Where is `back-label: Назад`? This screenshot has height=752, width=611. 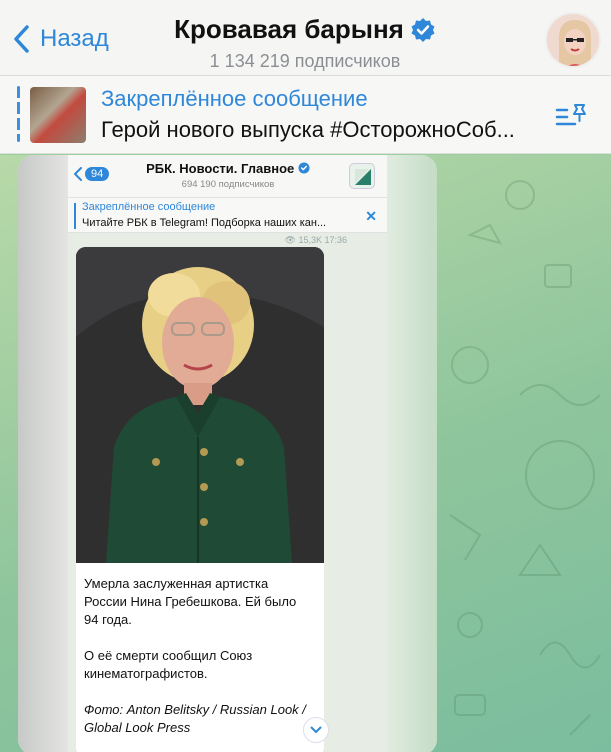 back-label: Назад is located at coordinates (74, 38).